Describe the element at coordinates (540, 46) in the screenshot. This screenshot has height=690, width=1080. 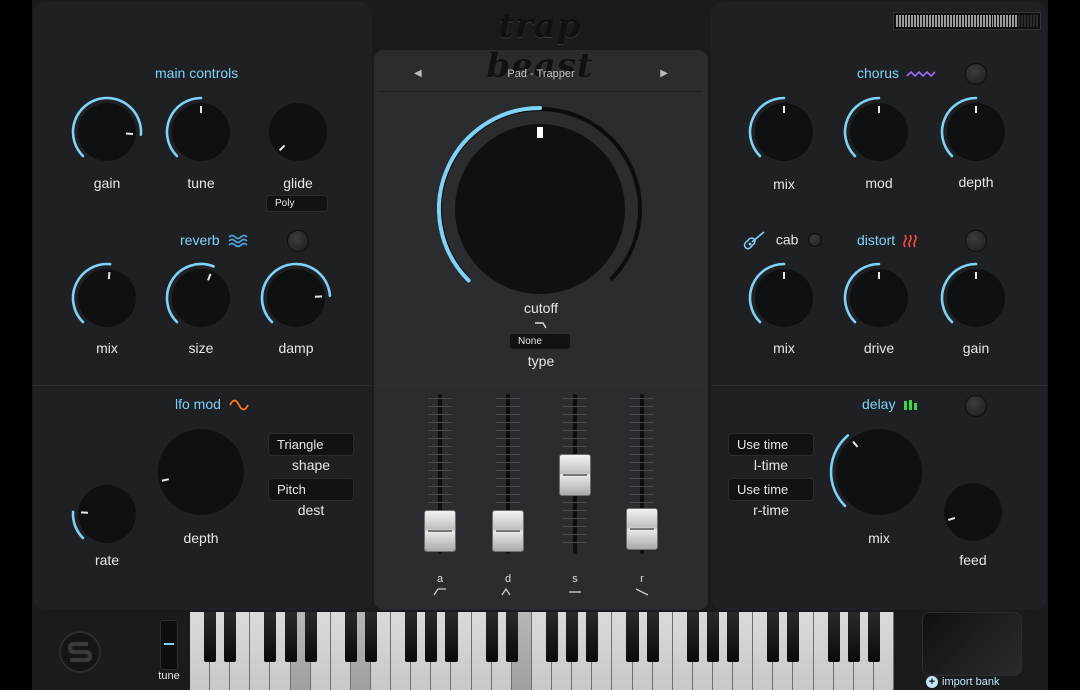
I see `app-logo: trap beast` at that location.